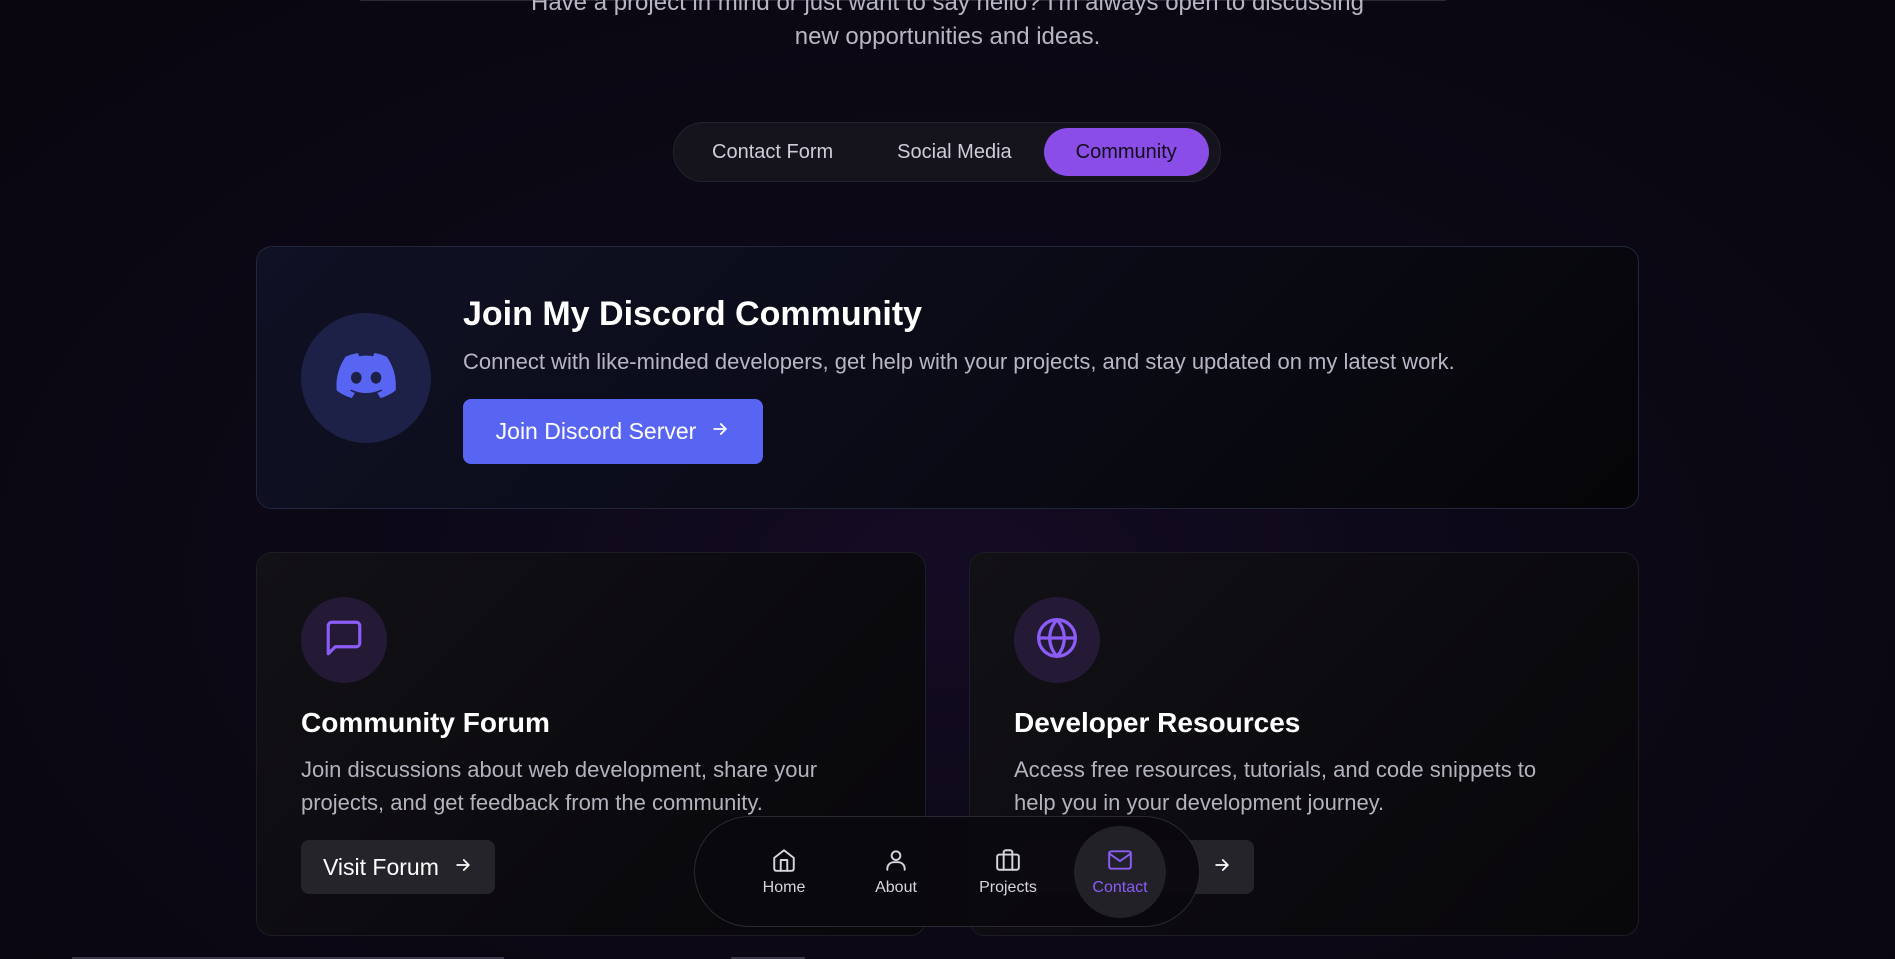 This screenshot has width=1895, height=959. Describe the element at coordinates (693, 314) in the screenshot. I see `discord-title: Join My Discord Community` at that location.